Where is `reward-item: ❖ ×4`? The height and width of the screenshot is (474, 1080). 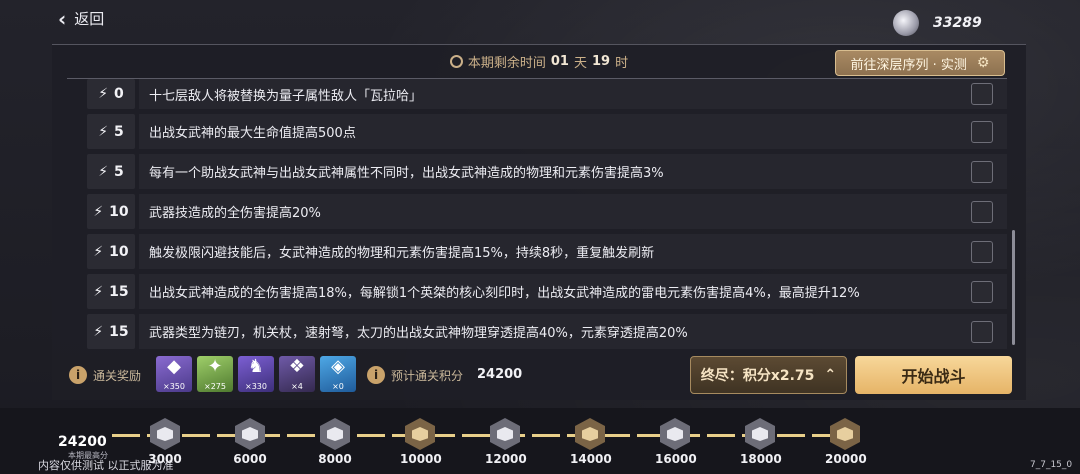 reward-item: ❖ ×4 is located at coordinates (297, 374).